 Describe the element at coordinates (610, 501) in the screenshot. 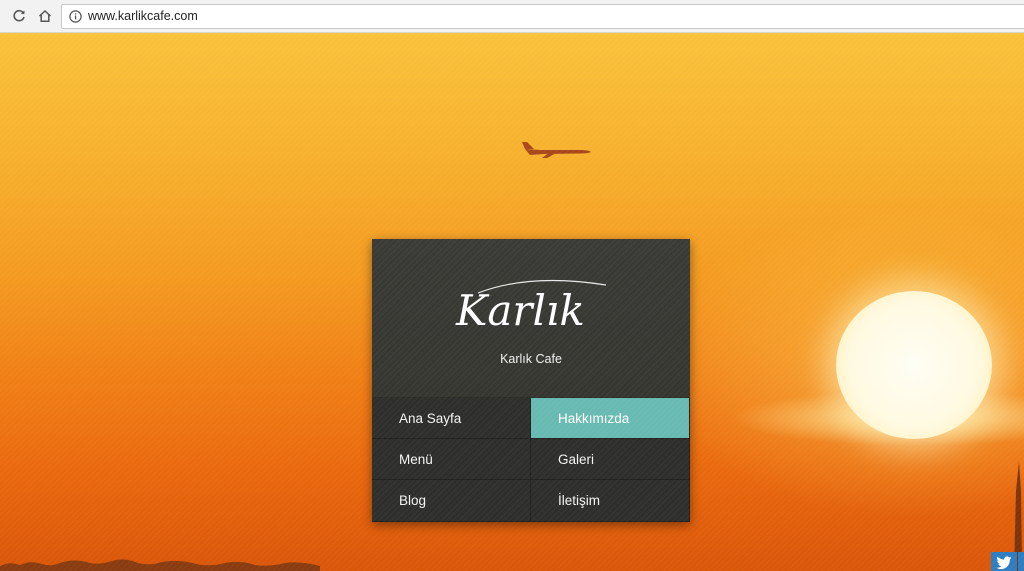

I see `nav-item-iletisim: İletişim` at that location.